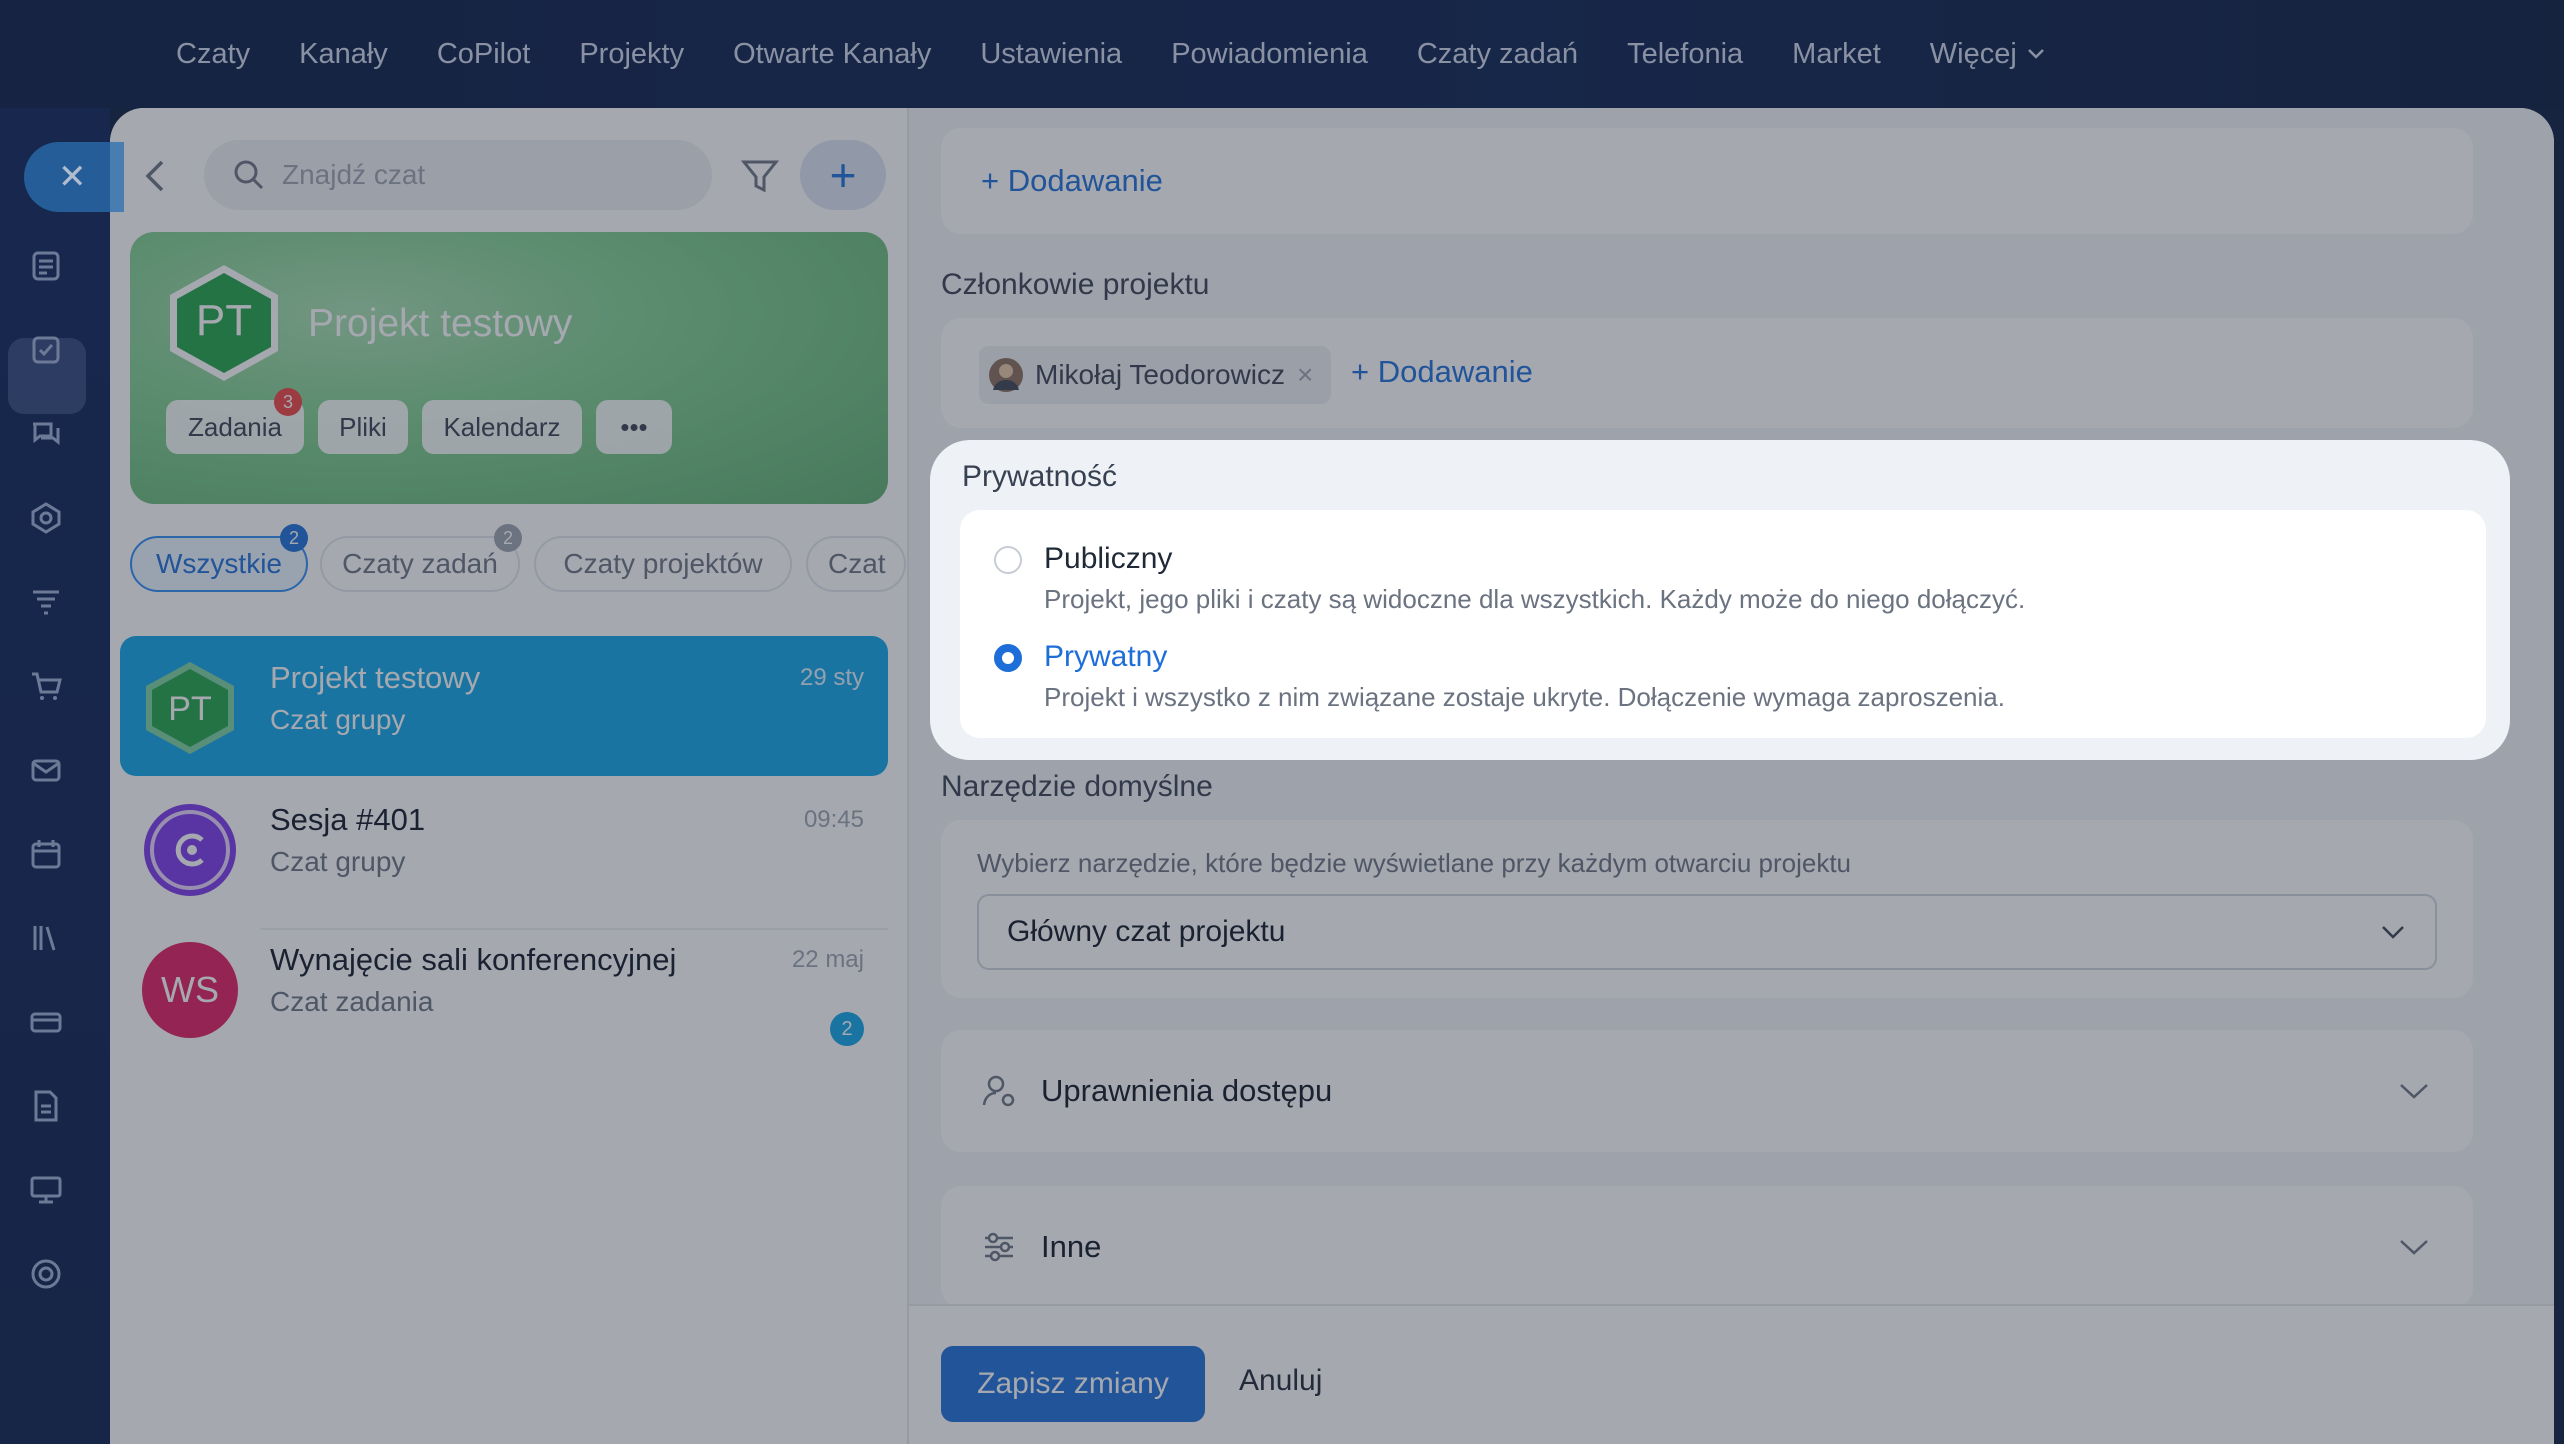 This screenshot has height=1444, width=2564. What do you see at coordinates (343, 54) in the screenshot?
I see `nav-item-channels: Kanały` at bounding box center [343, 54].